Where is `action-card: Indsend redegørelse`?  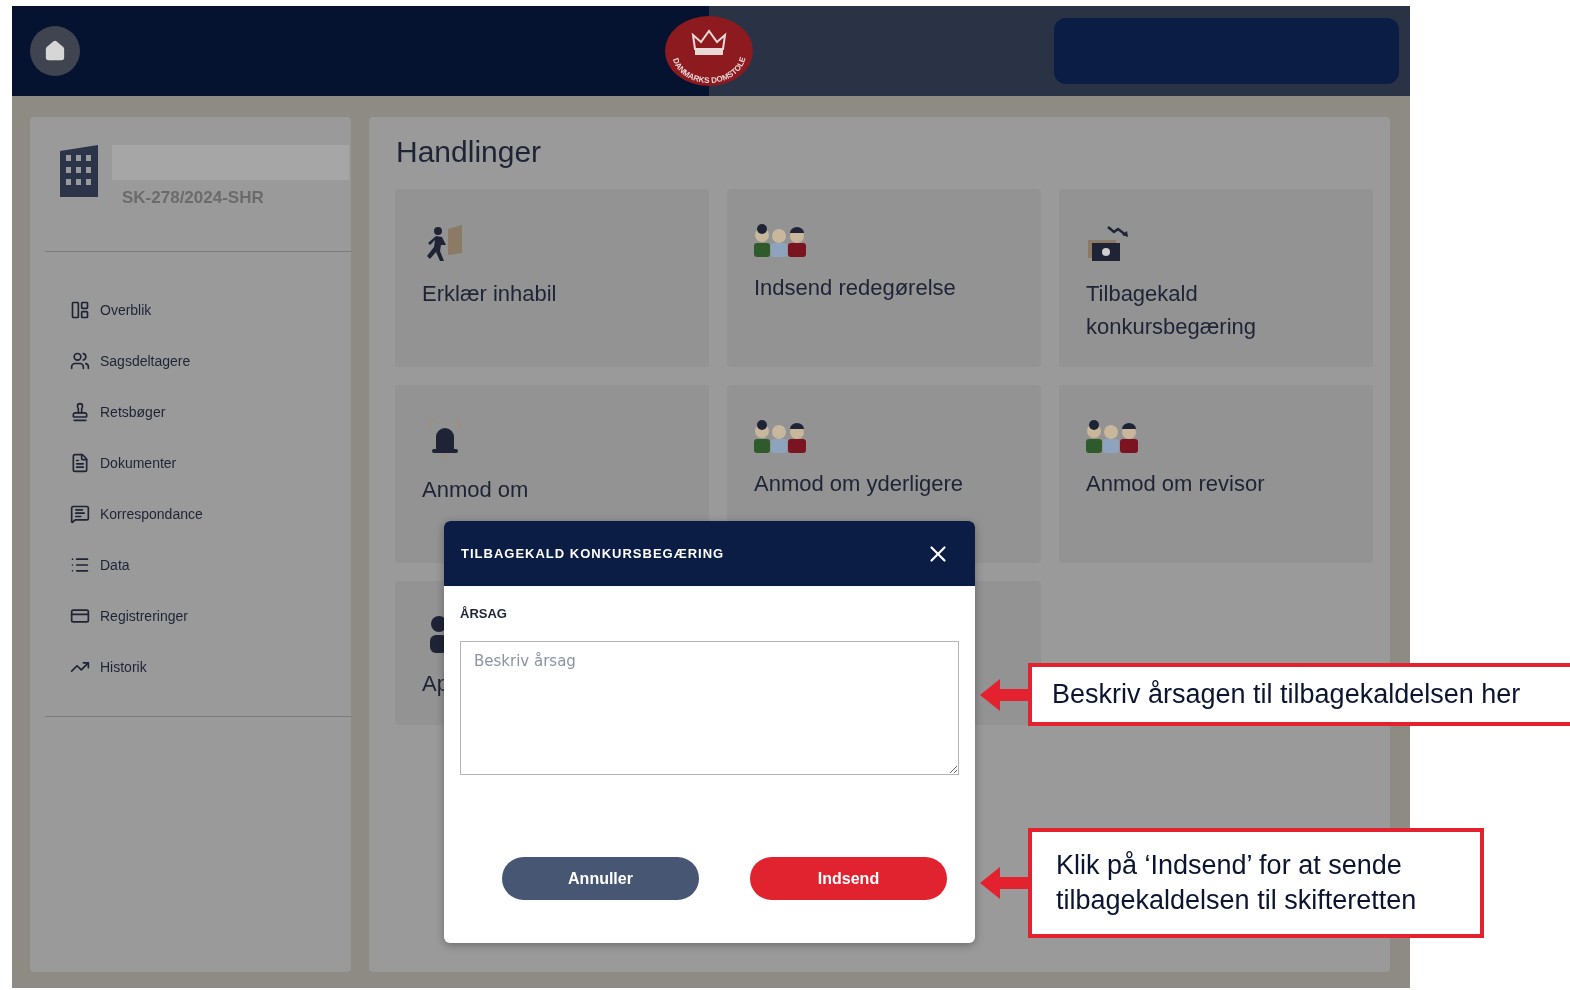 action-card: Indsend redegørelse is located at coordinates (884, 278).